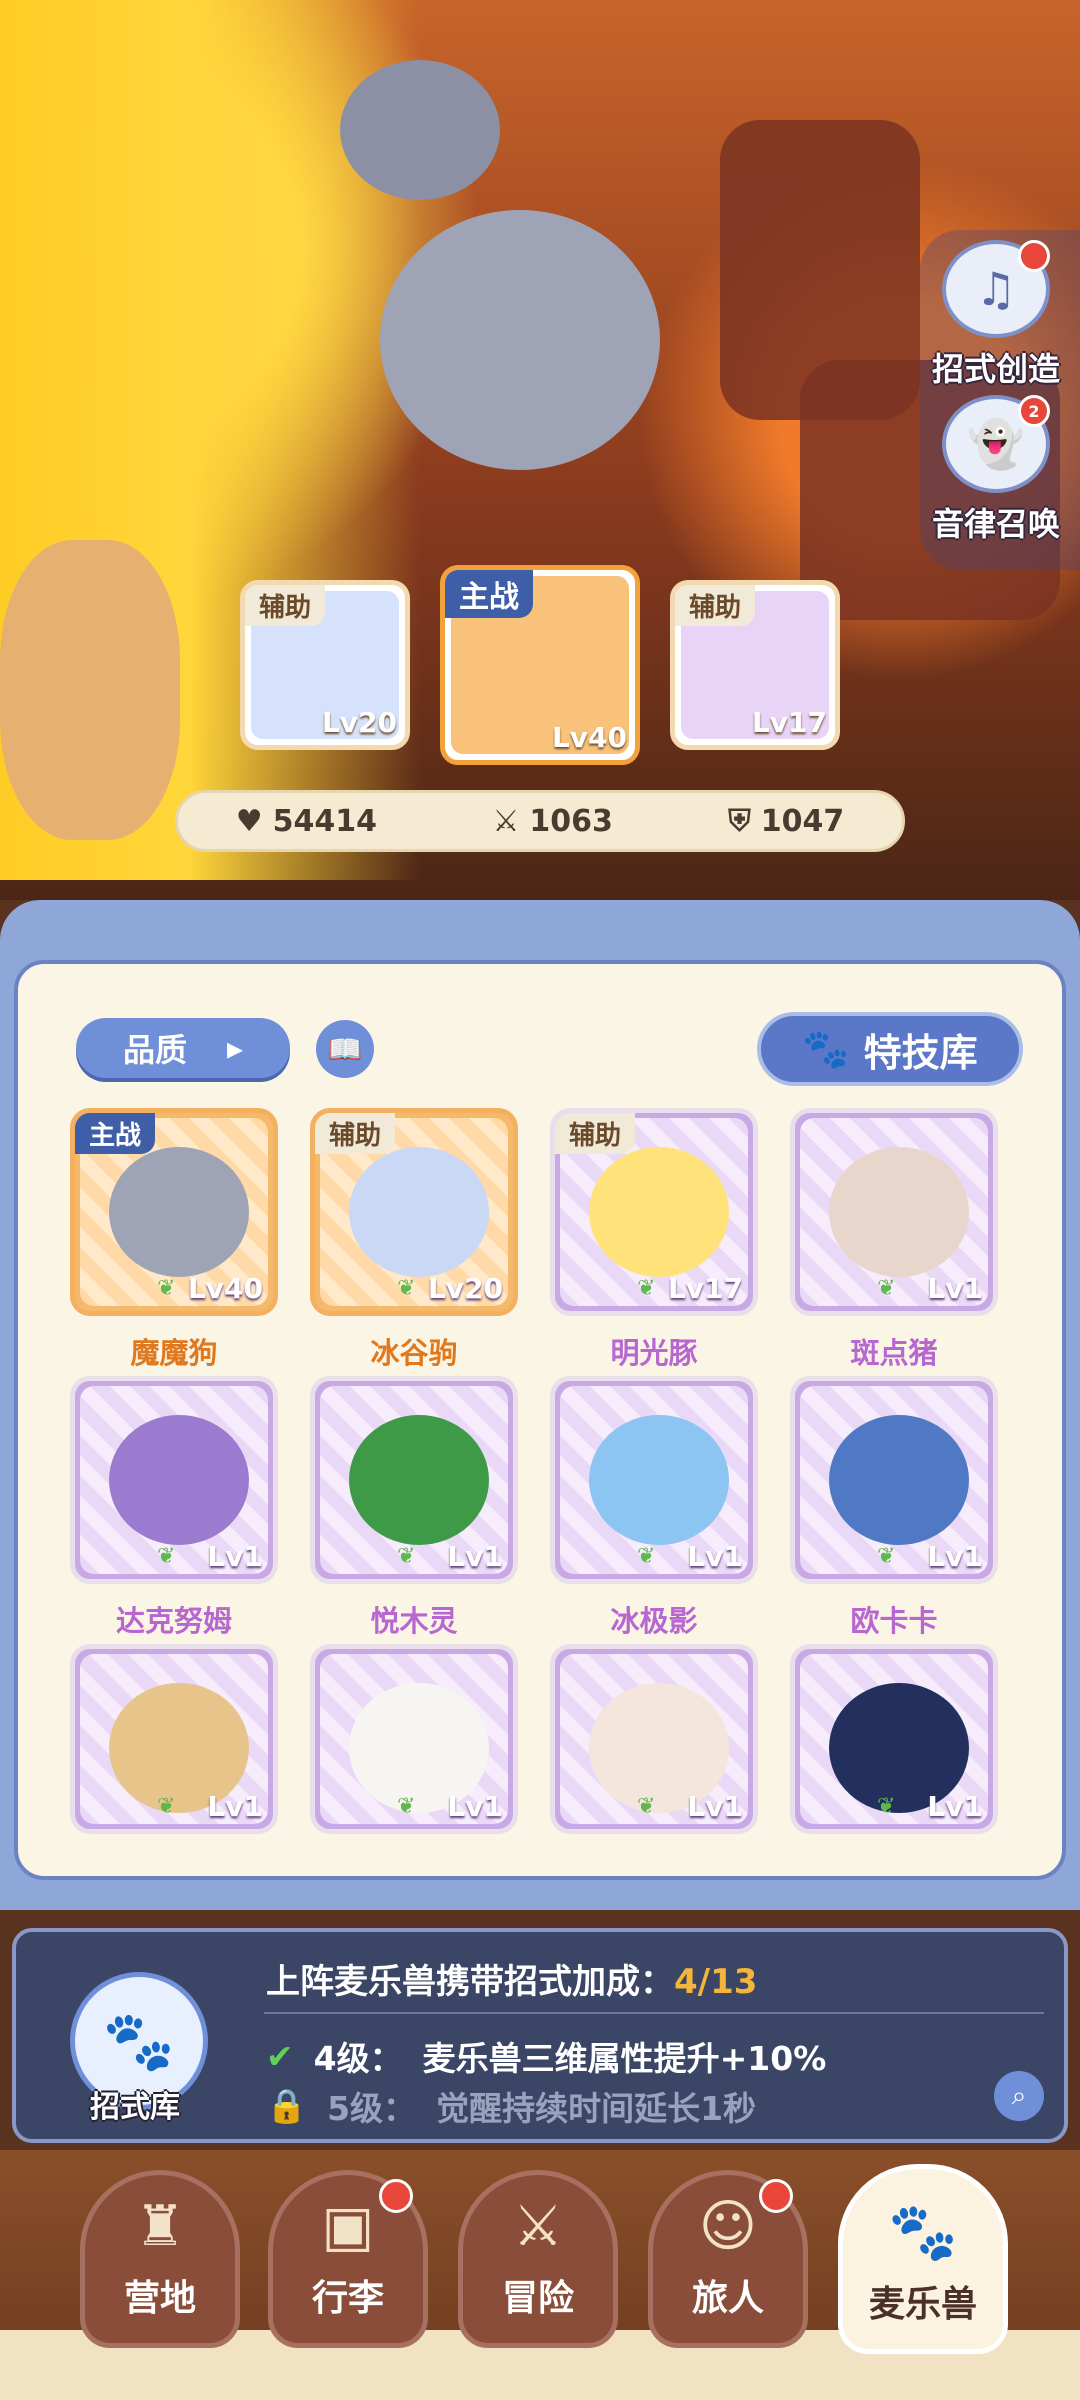  What do you see at coordinates (540, 665) in the screenshot?
I see `team-slot-2: 主战 Lv40` at bounding box center [540, 665].